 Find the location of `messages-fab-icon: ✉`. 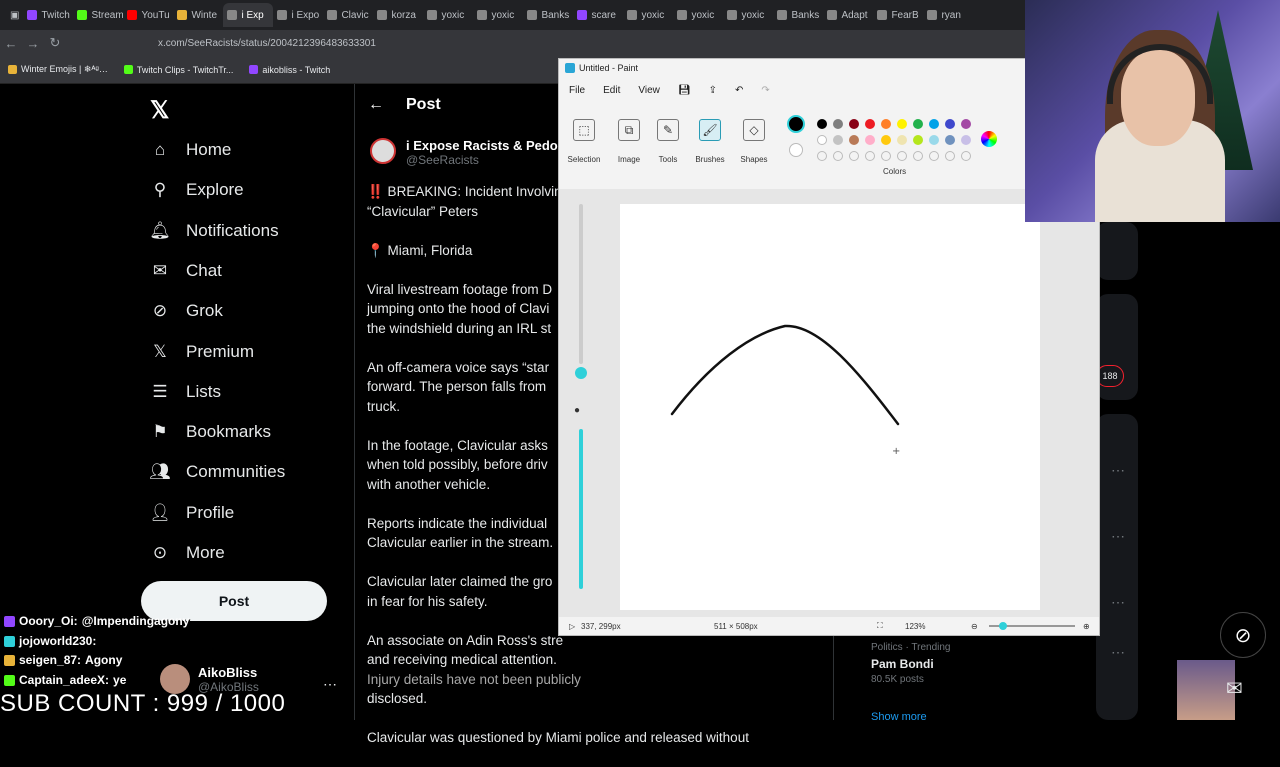

messages-fab-icon: ✉ is located at coordinates (1234, 688).